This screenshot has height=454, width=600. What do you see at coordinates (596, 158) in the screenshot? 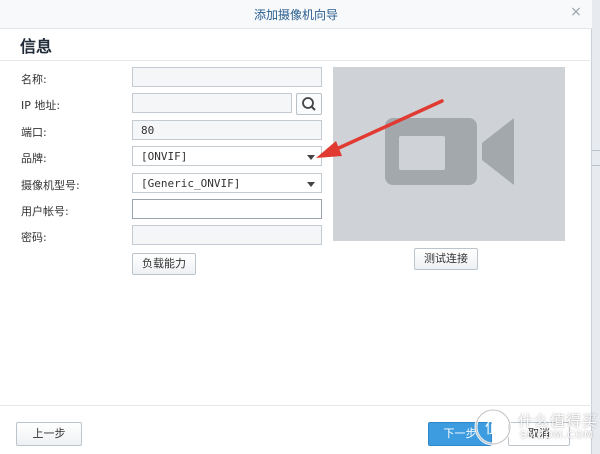
I see `window-edge-mark` at bounding box center [596, 158].